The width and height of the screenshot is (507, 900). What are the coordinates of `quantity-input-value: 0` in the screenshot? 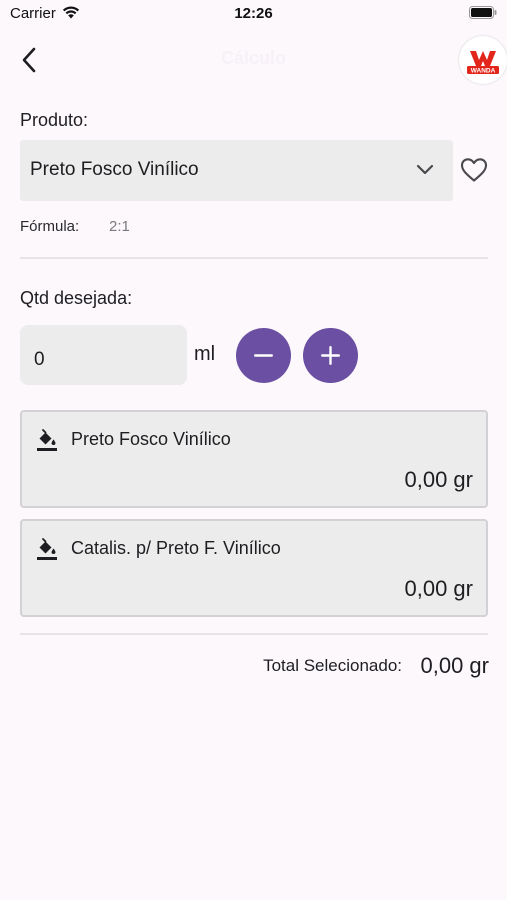 It's located at (39, 359).